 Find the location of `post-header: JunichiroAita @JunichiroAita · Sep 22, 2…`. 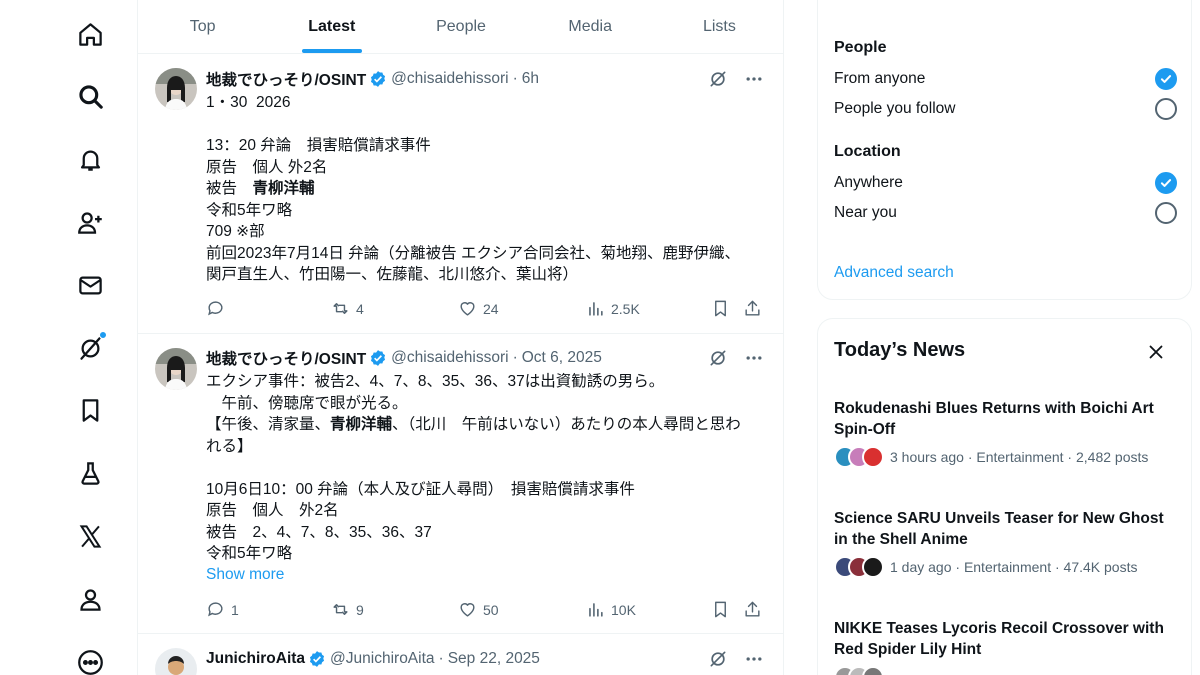

post-header: JunichiroAita @JunichiroAita · Sep 22, 2… is located at coordinates (373, 659).